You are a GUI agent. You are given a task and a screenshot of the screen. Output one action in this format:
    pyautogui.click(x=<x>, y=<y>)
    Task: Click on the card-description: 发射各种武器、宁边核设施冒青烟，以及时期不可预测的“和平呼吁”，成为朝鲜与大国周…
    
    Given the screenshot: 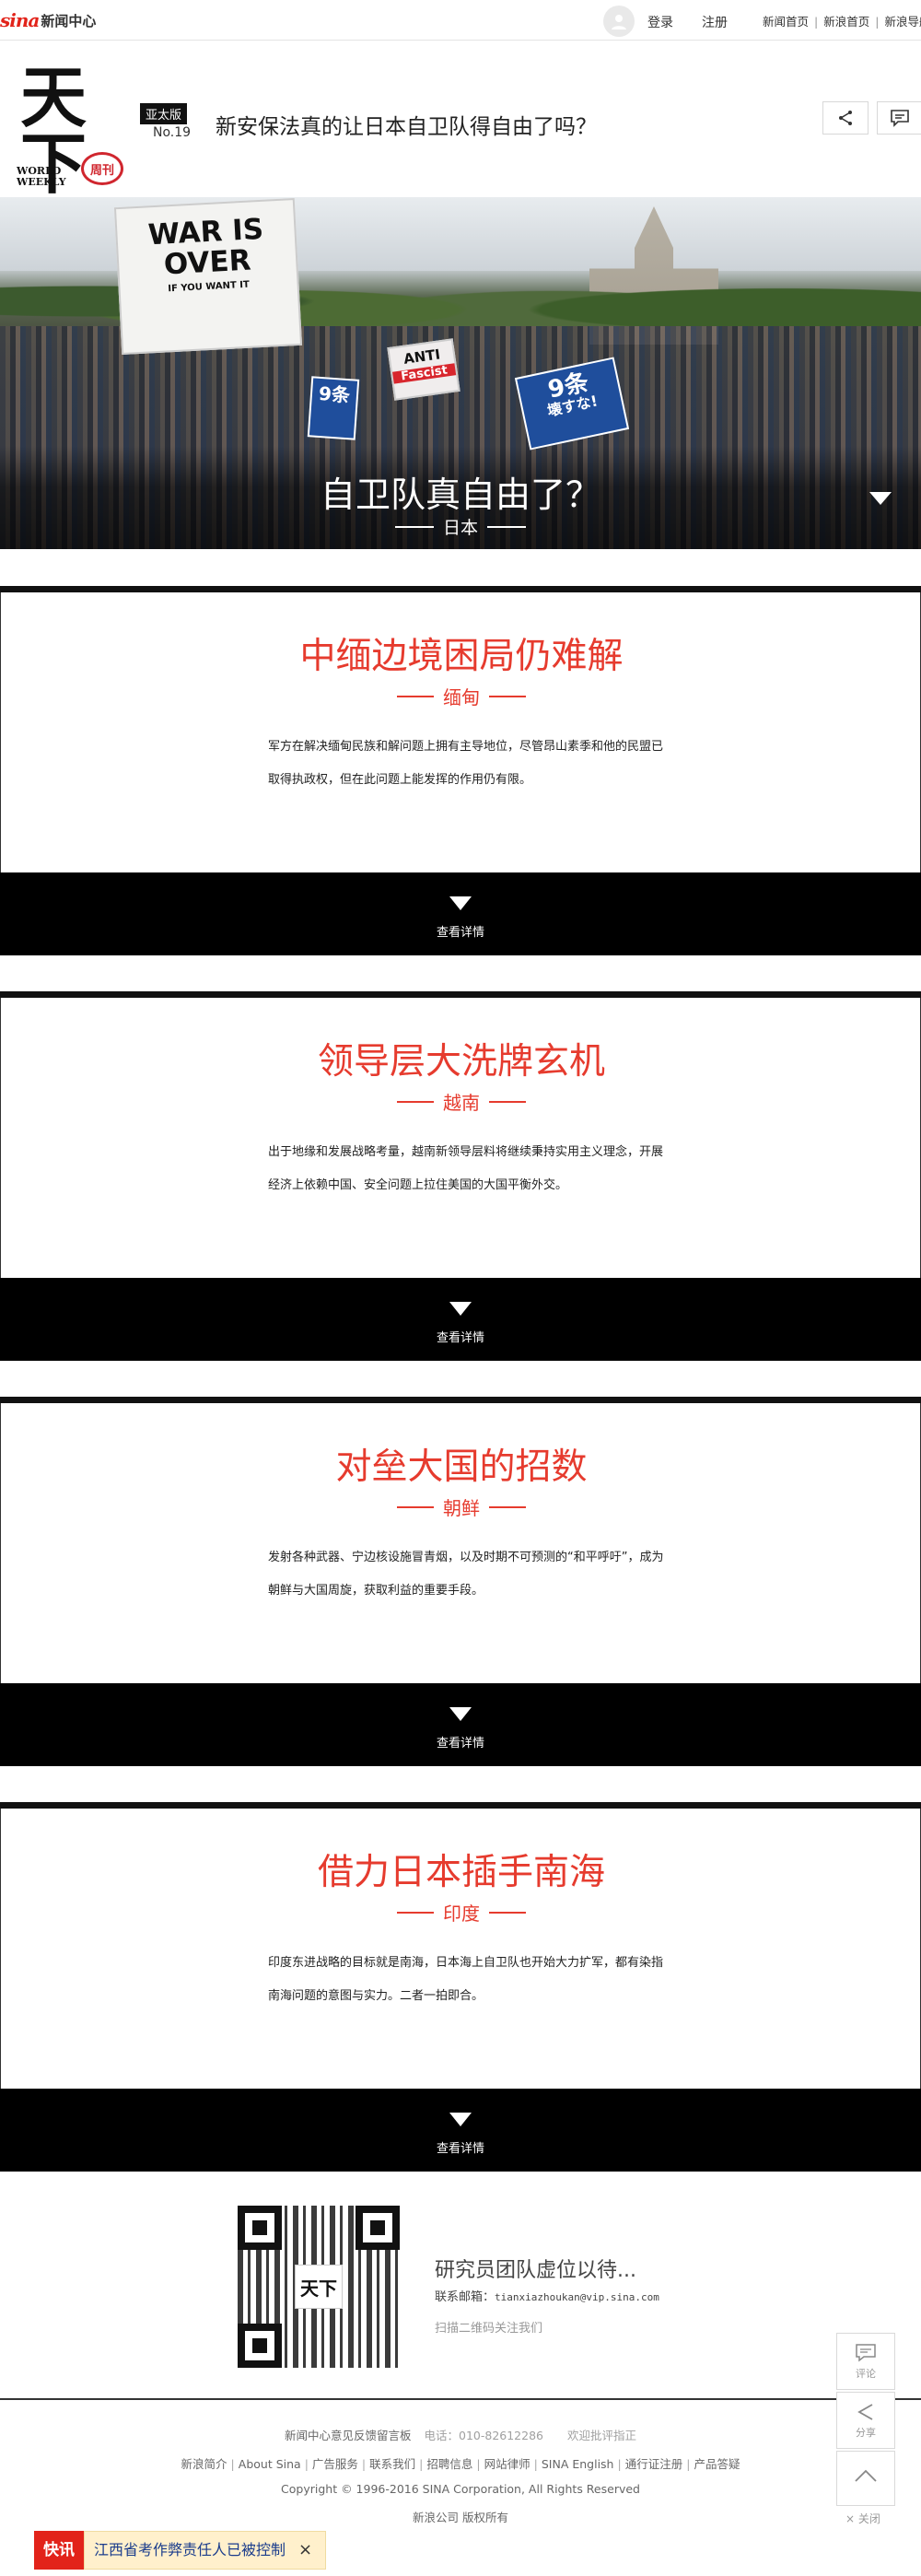 What is the action you would take?
    pyautogui.click(x=466, y=1574)
    